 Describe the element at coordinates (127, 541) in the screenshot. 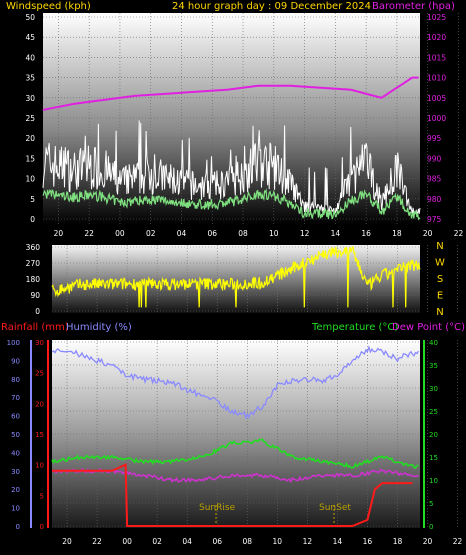

I see `climate-x-label: 00` at that location.